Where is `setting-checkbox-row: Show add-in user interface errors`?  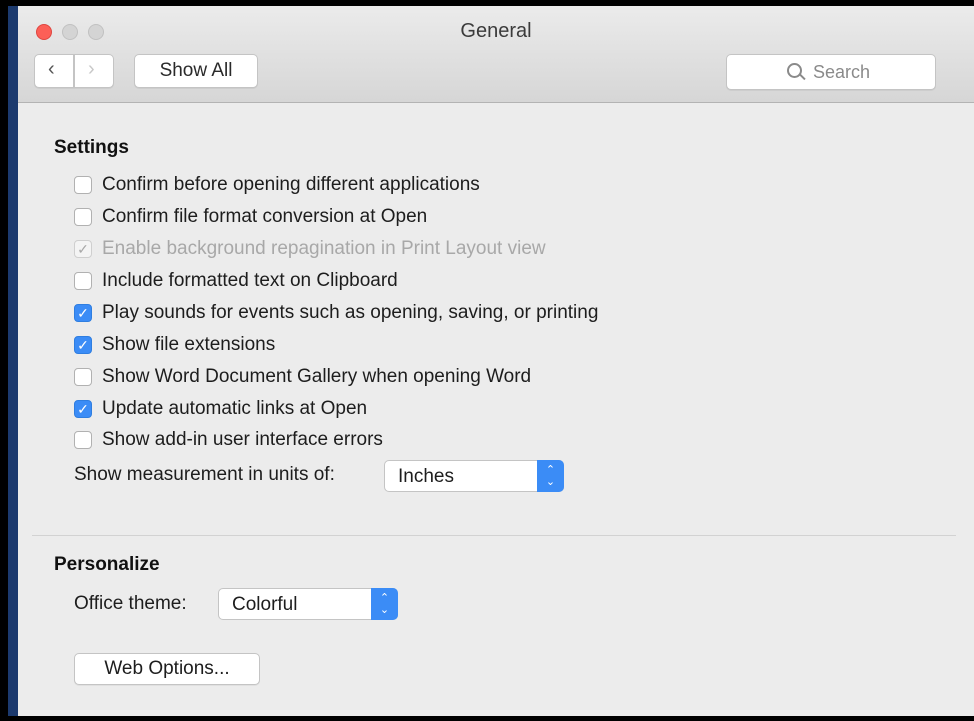 setting-checkbox-row: Show add-in user interface errors is located at coordinates (228, 440).